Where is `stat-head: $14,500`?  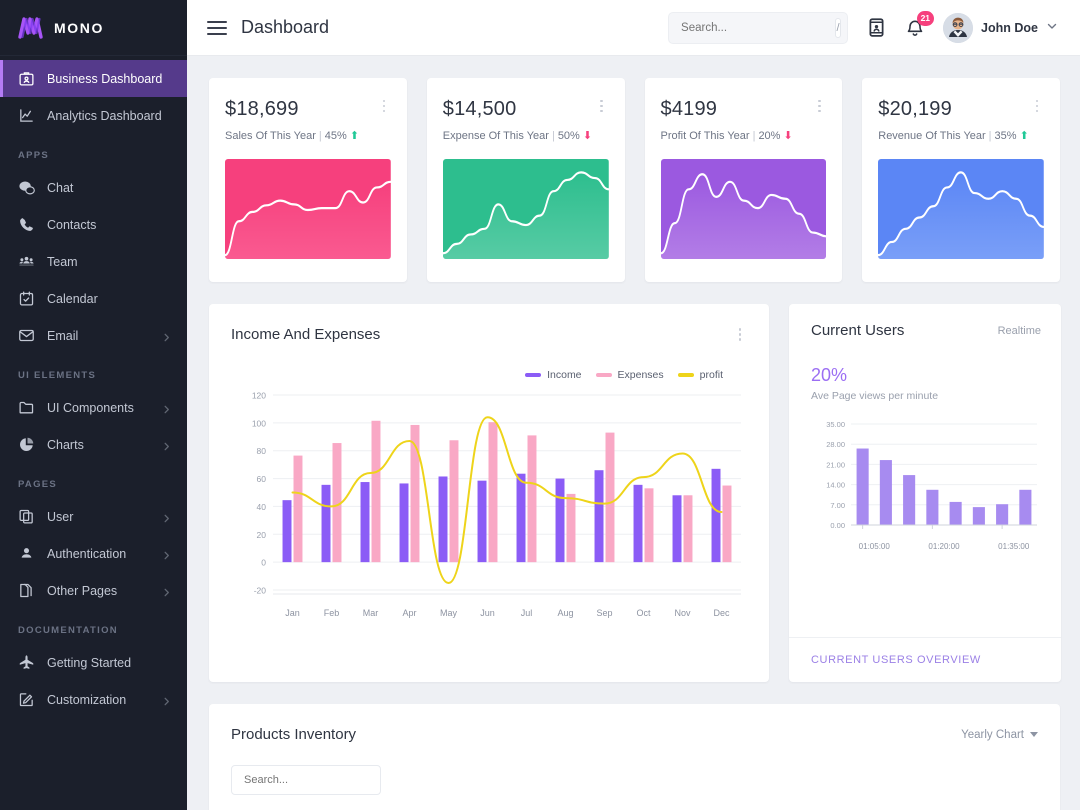
stat-head: $14,500 is located at coordinates (526, 109).